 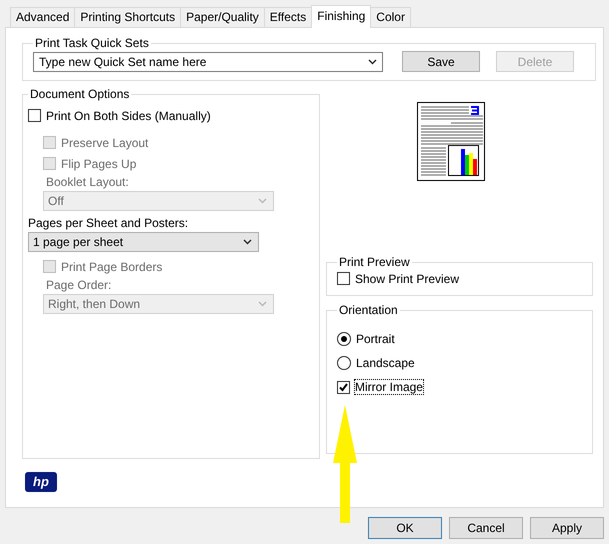 I want to click on checkmark-icon, so click(x=343, y=387).